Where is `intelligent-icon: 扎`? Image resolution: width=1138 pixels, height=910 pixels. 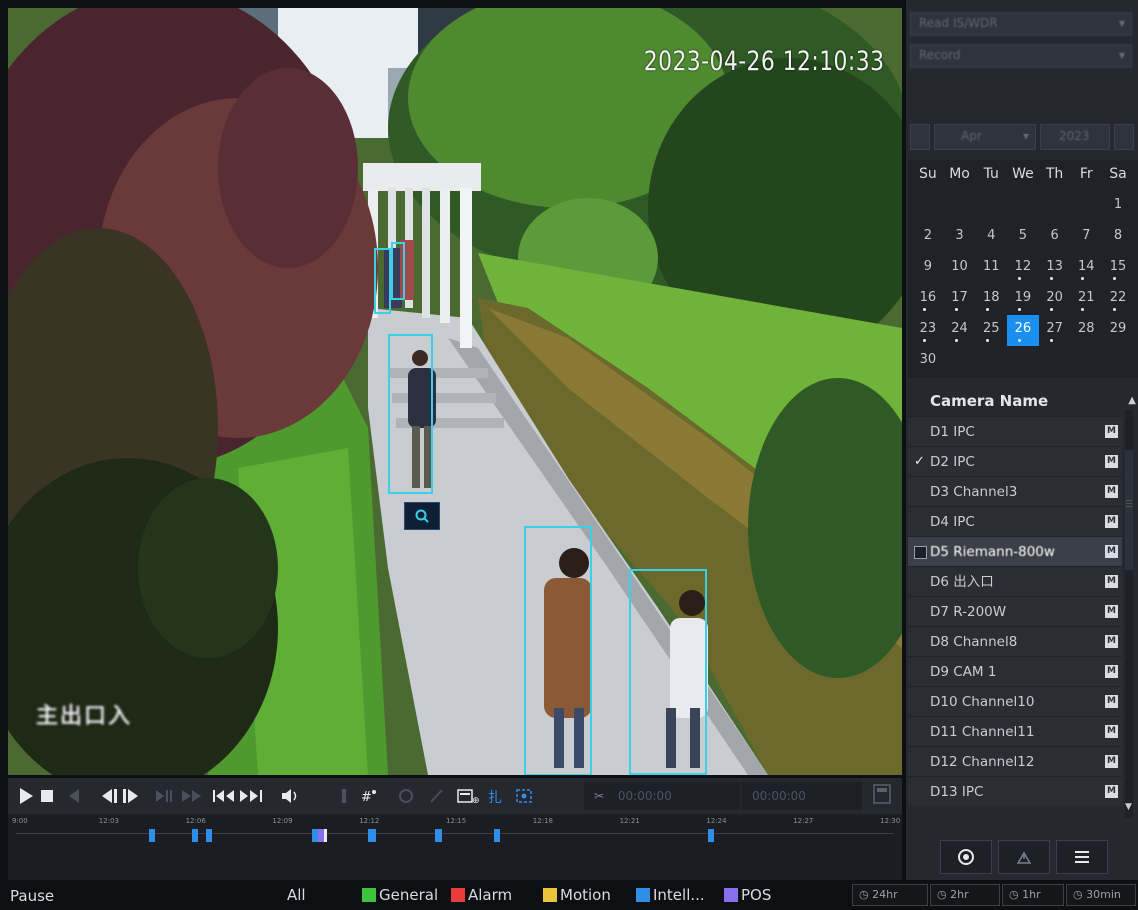 intelligent-icon: 扎 is located at coordinates (500, 796).